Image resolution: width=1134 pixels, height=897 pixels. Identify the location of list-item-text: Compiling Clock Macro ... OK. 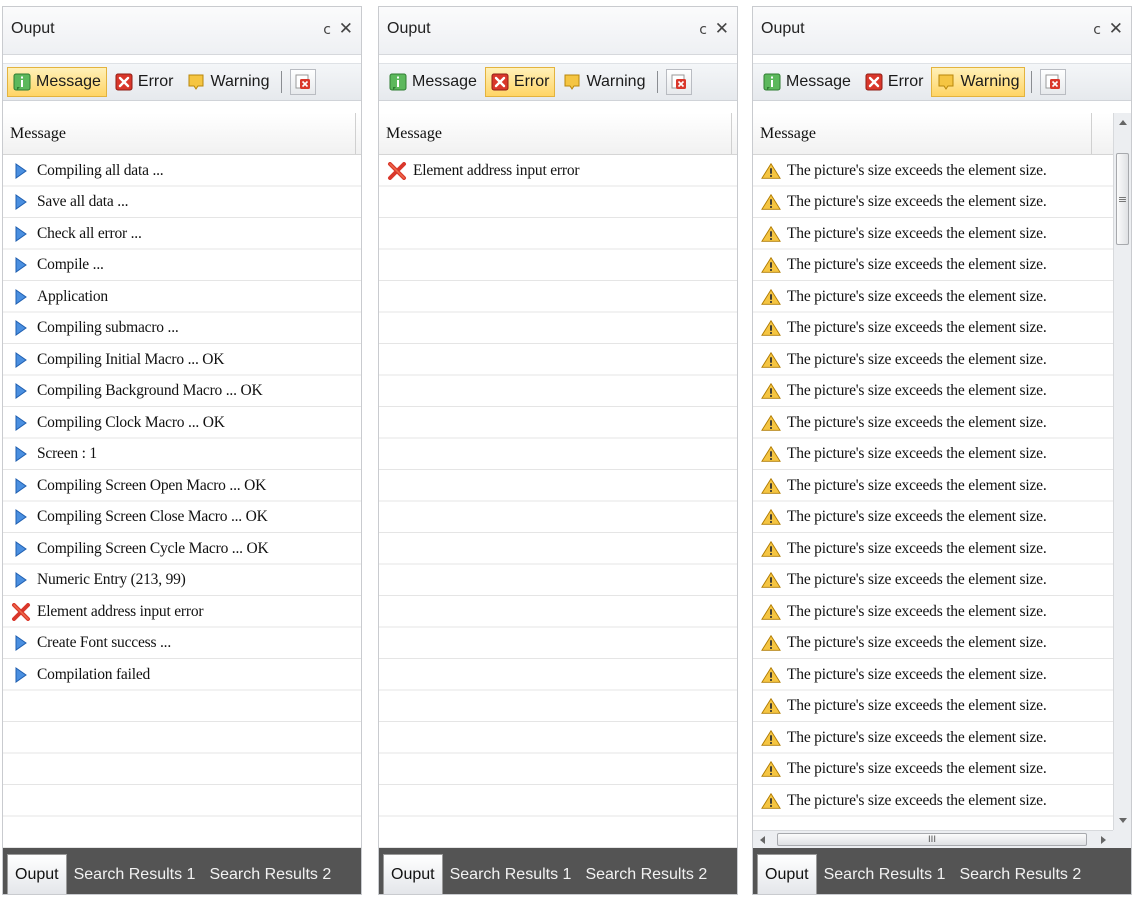
(131, 422).